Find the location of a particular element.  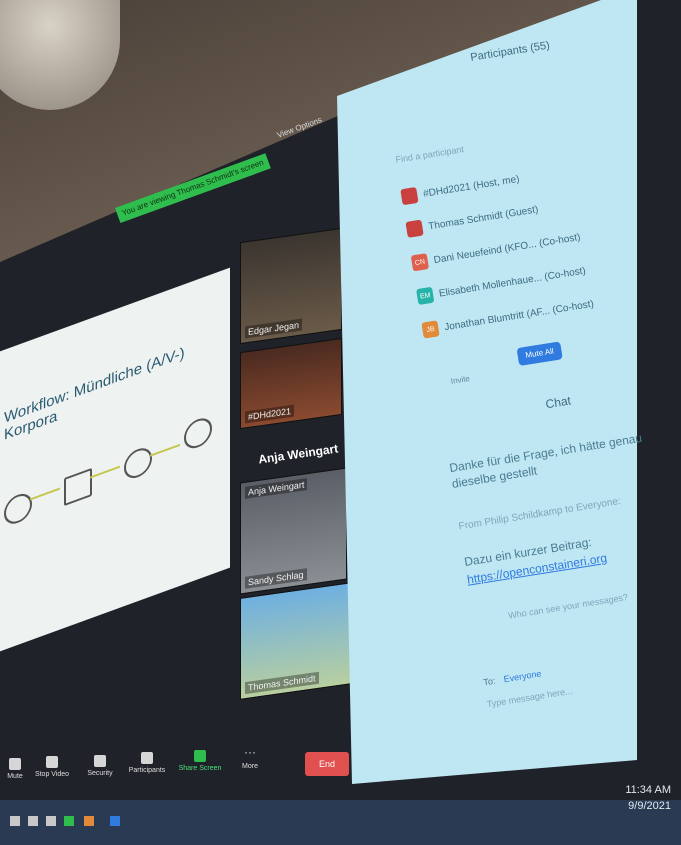

security-button: Security is located at coordinates (100, 766).